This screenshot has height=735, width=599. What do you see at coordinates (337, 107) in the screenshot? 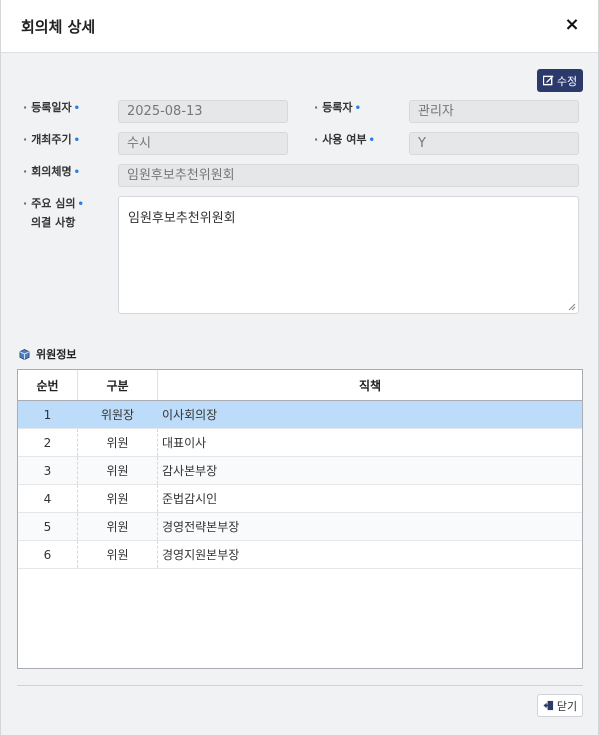
I see `registrant-label: · 등록자 •` at bounding box center [337, 107].